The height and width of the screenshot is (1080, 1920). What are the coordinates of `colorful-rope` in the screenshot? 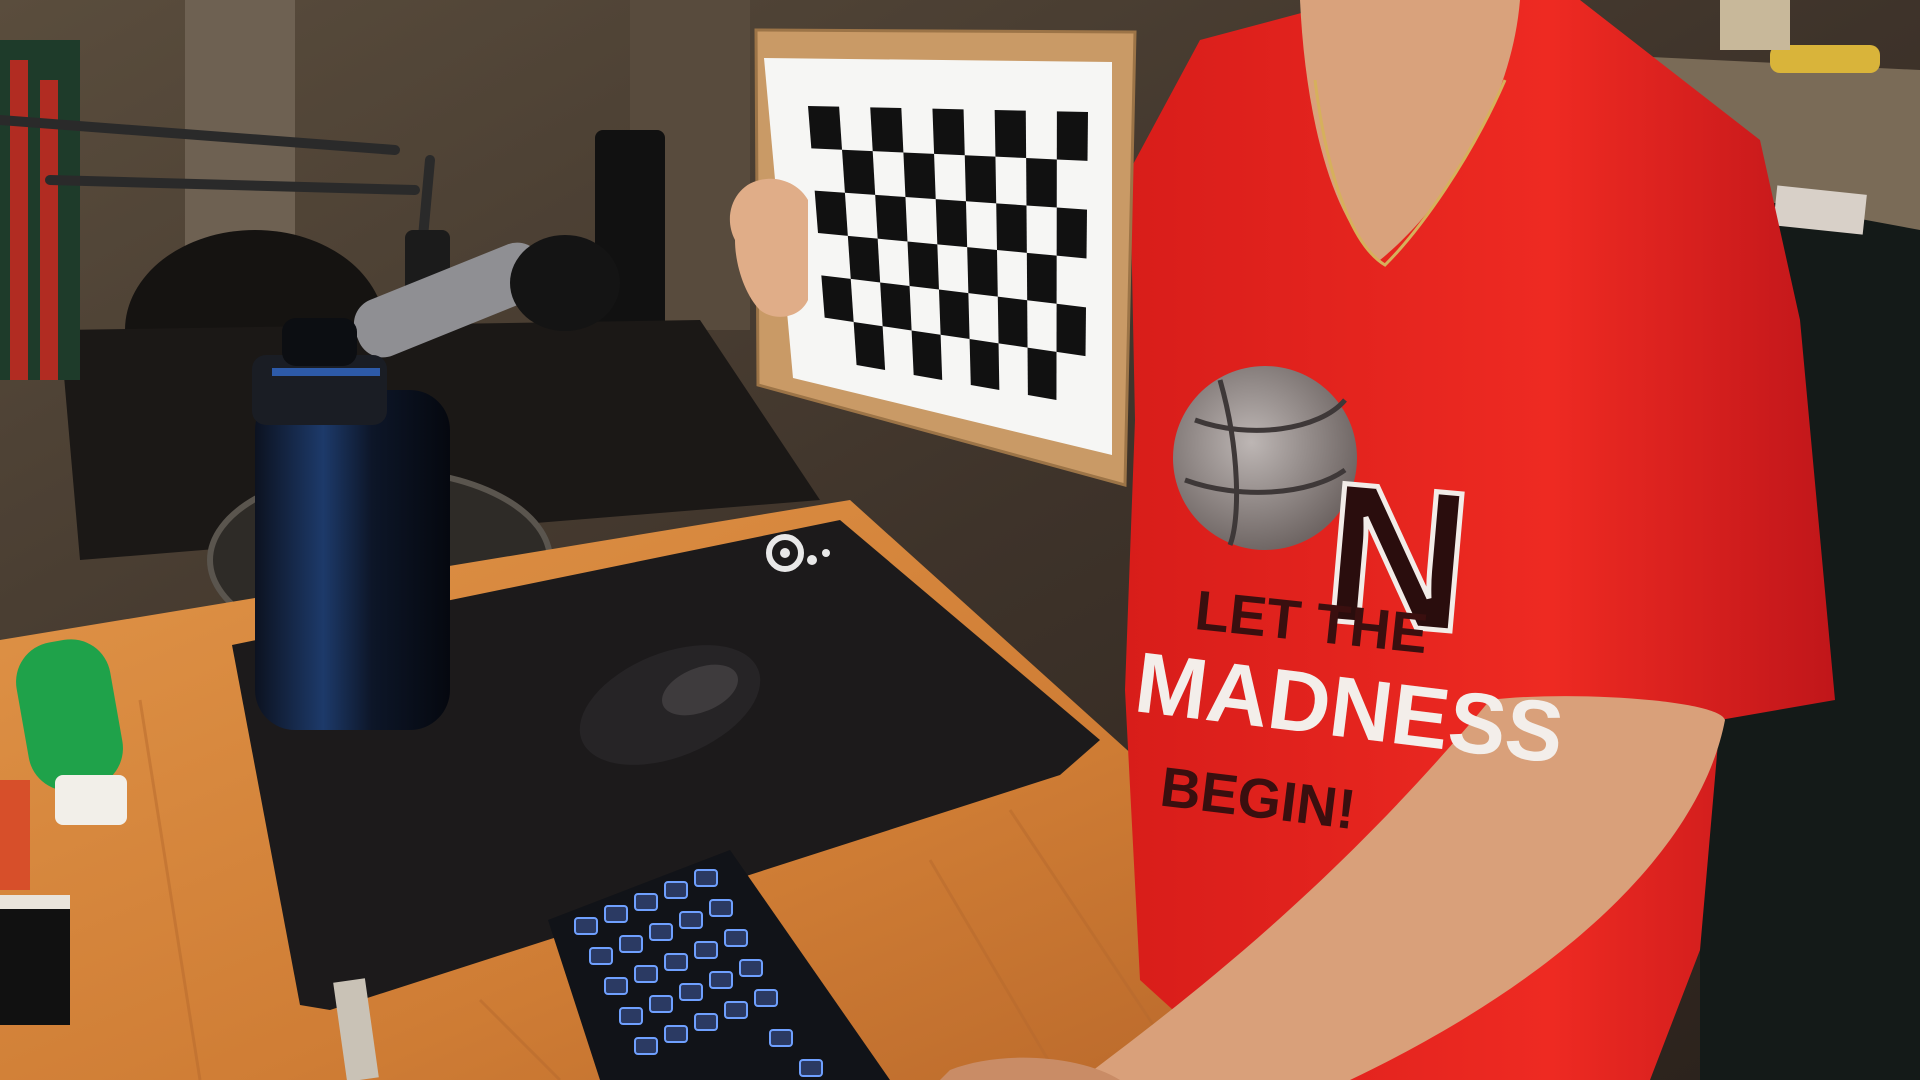 It's located at (40, 210).